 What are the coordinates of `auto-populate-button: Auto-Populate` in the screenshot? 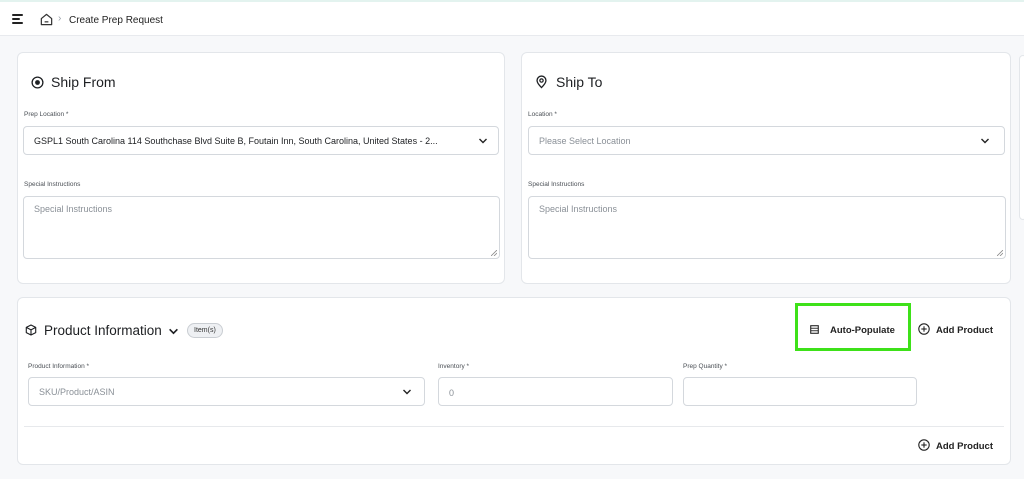 It's located at (862, 330).